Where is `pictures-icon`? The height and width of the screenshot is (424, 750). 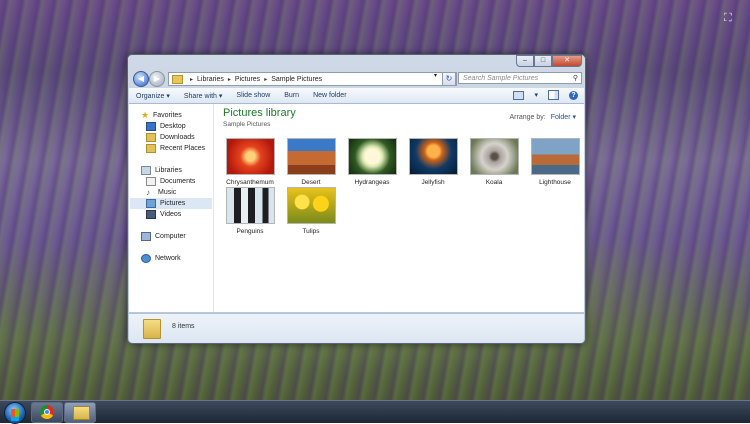
pictures-icon is located at coordinates (151, 203).